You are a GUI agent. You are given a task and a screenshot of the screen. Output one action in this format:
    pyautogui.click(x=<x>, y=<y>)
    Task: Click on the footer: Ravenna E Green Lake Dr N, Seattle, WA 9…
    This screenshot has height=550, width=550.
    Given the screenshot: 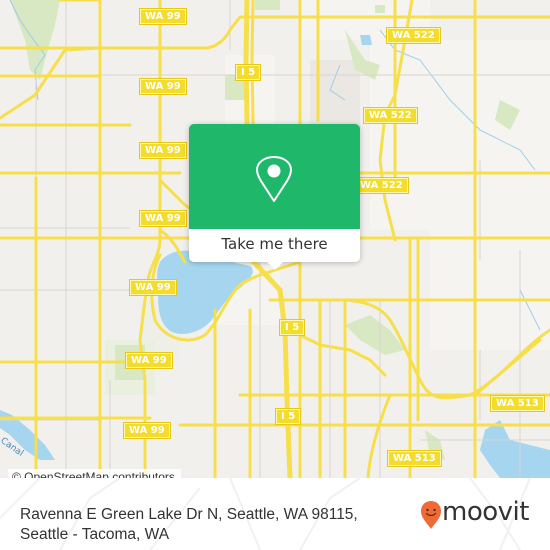 What is the action you would take?
    pyautogui.click(x=275, y=514)
    